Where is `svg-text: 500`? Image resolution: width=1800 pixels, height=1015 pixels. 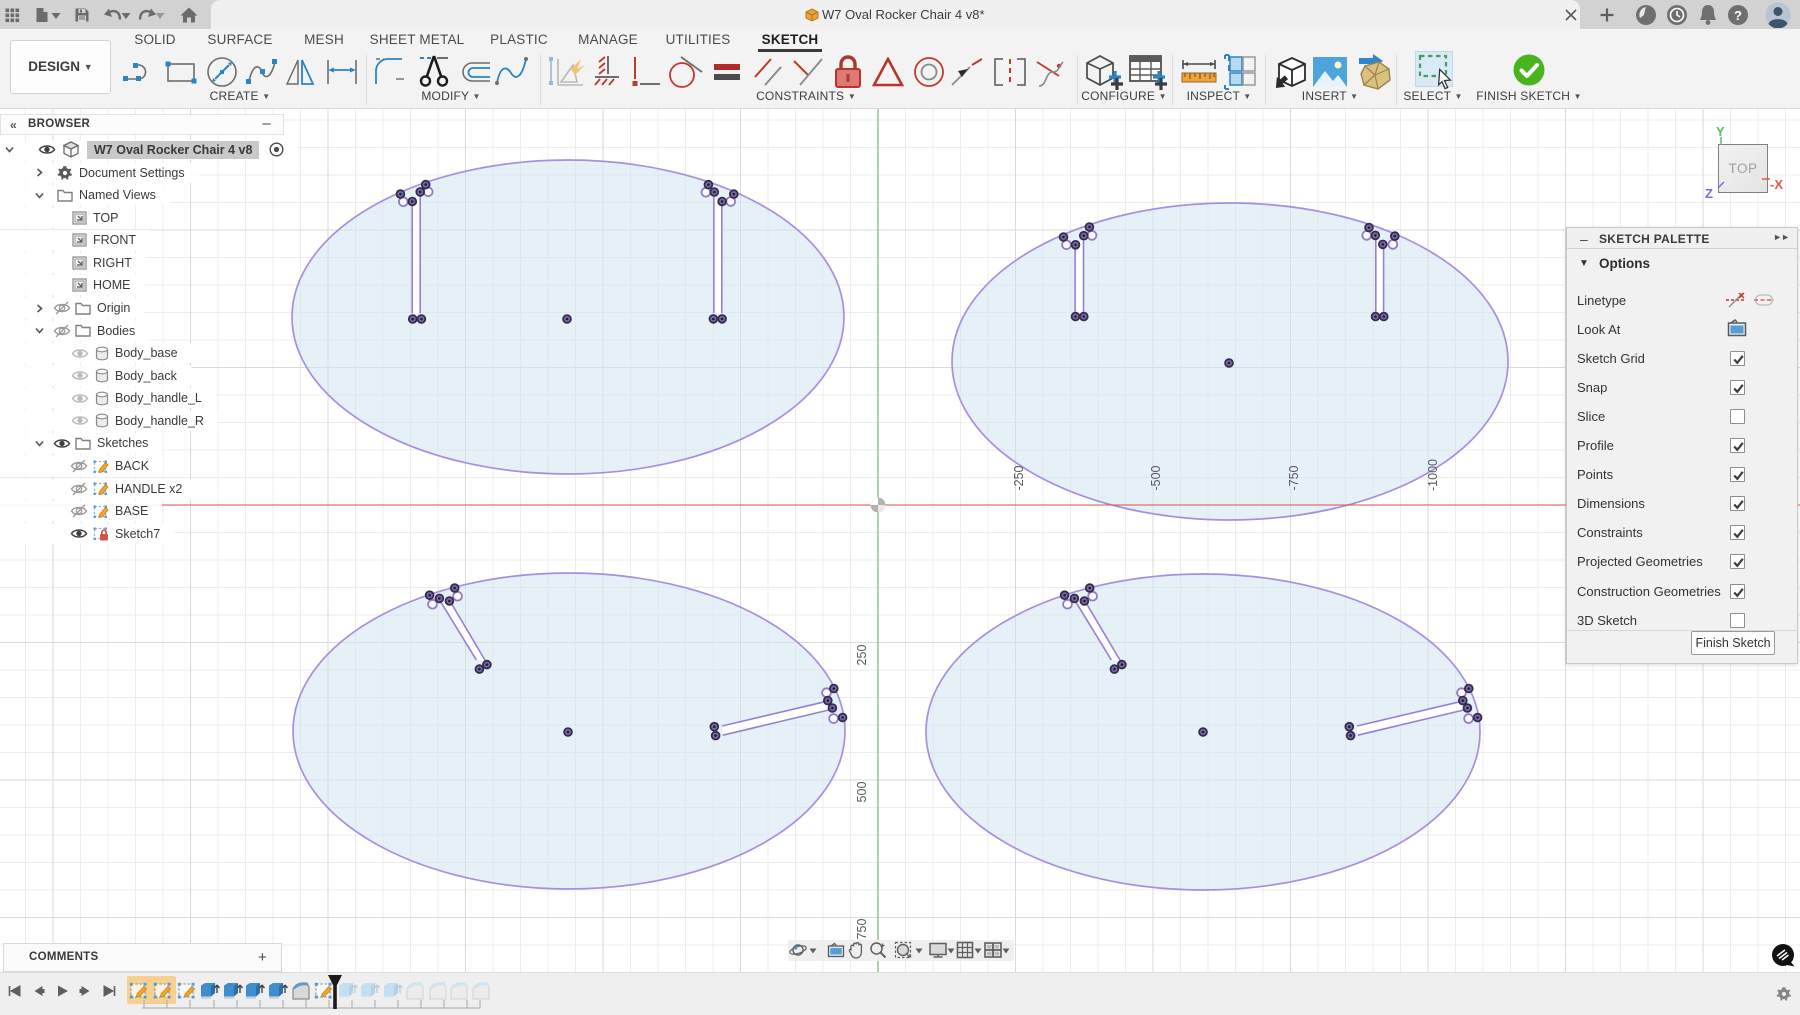 svg-text: 500 is located at coordinates (862, 792).